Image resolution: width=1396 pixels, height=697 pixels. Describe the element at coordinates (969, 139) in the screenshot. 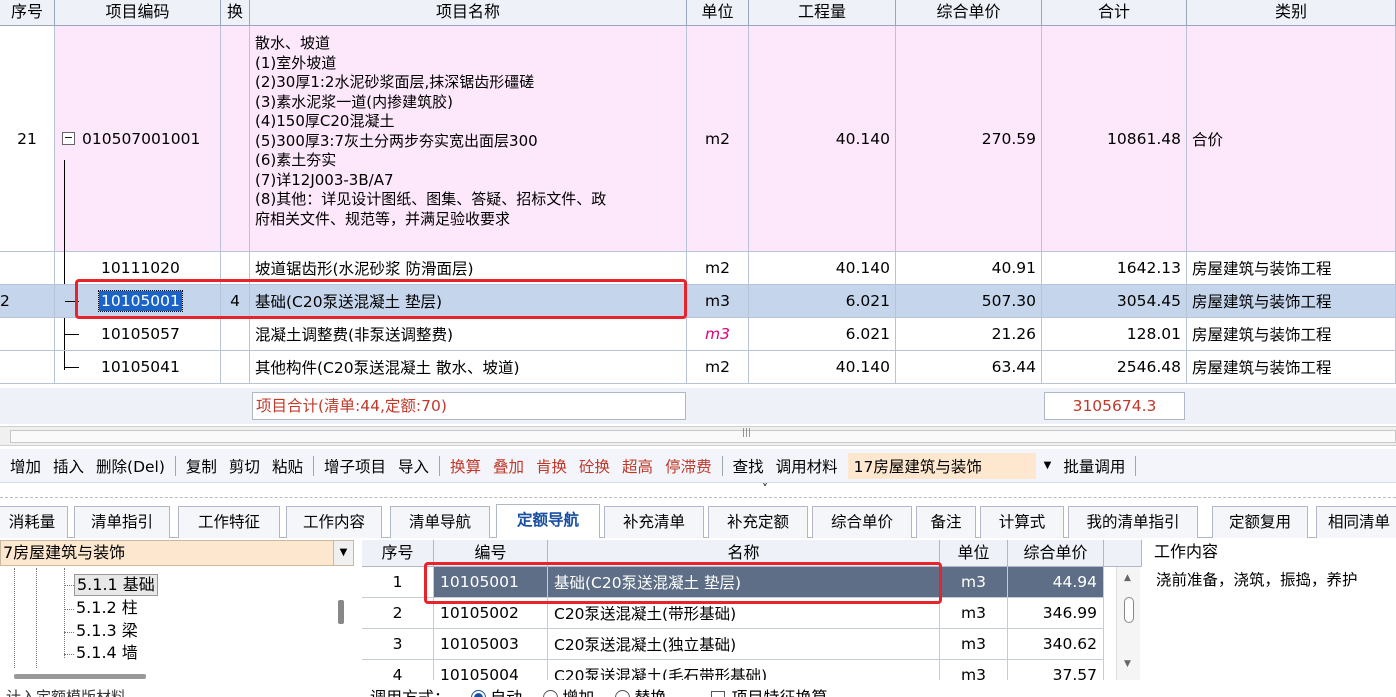

I see `cell-price: 270.59` at that location.